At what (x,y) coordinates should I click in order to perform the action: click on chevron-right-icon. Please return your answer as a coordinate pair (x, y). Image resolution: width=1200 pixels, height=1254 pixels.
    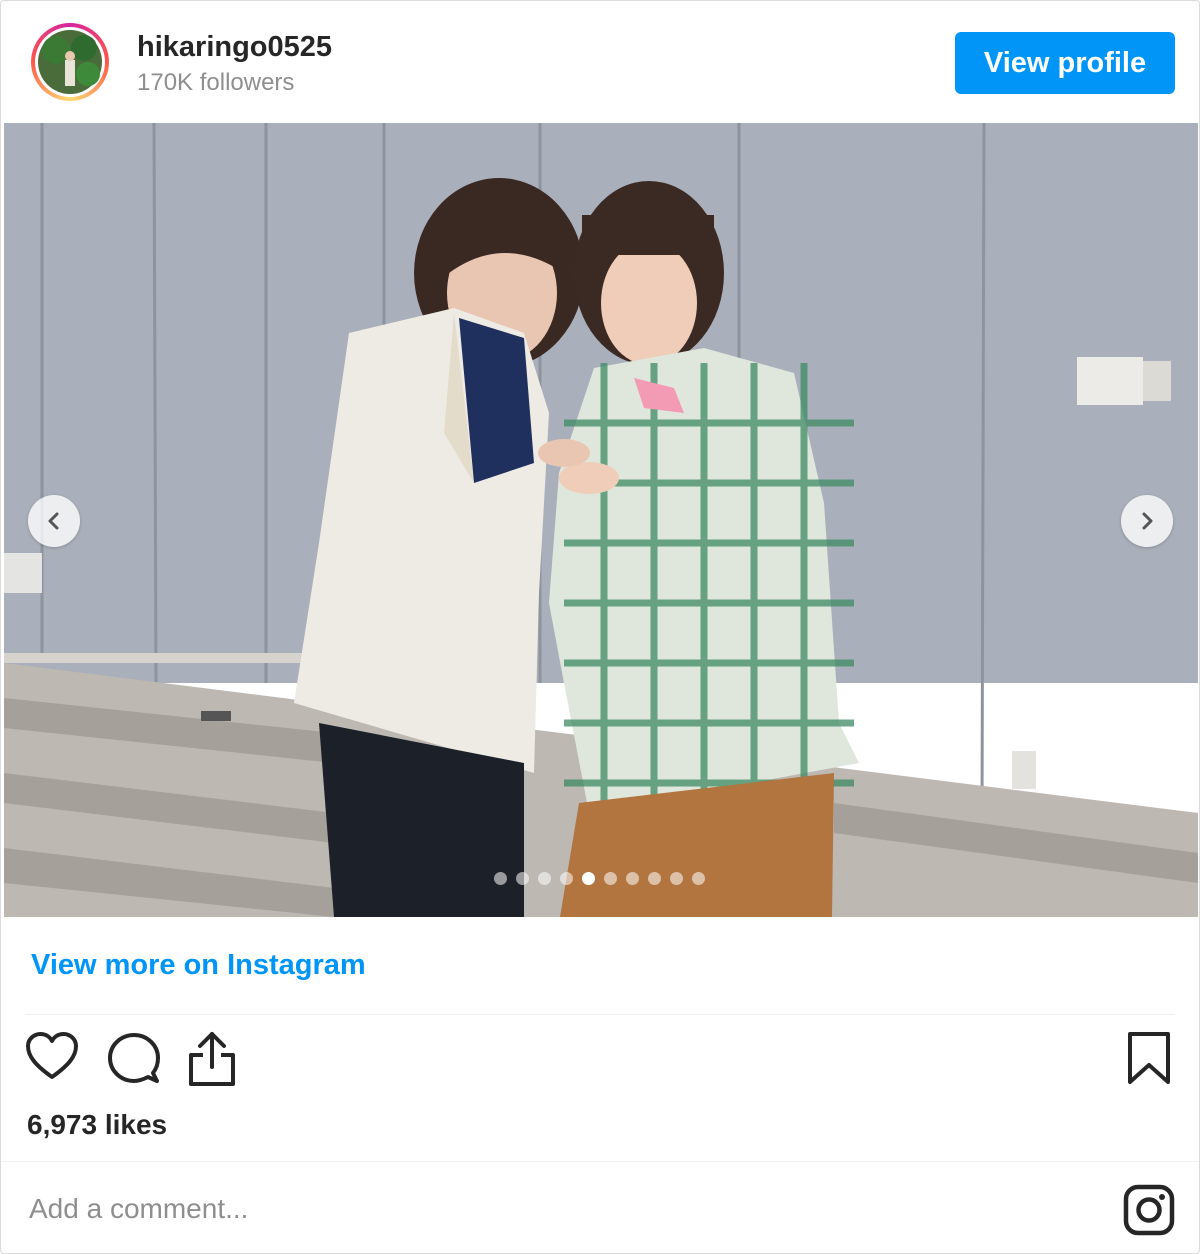
    Looking at the image, I should click on (1147, 521).